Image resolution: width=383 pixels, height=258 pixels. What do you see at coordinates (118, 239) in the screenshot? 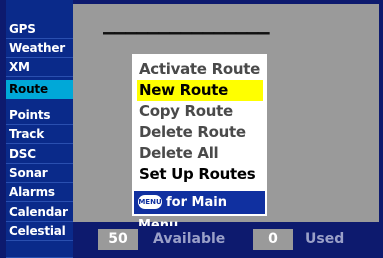
I see `available-count: 50` at bounding box center [118, 239].